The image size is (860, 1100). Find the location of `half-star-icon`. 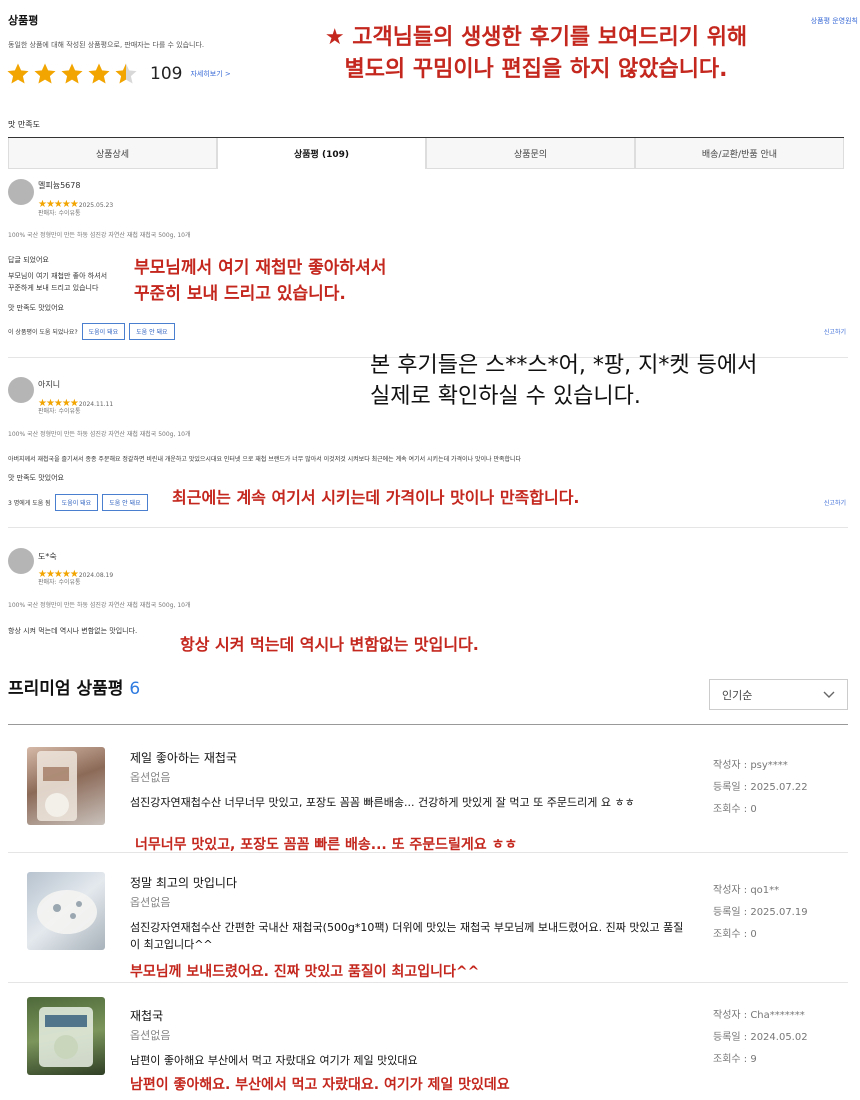

half-star-icon is located at coordinates (126, 73).